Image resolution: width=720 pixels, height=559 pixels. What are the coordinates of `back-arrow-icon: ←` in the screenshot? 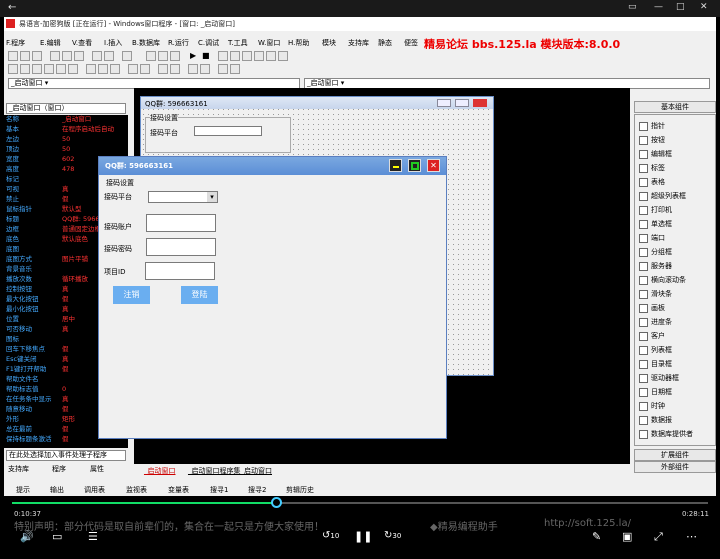 It's located at (12, 7).